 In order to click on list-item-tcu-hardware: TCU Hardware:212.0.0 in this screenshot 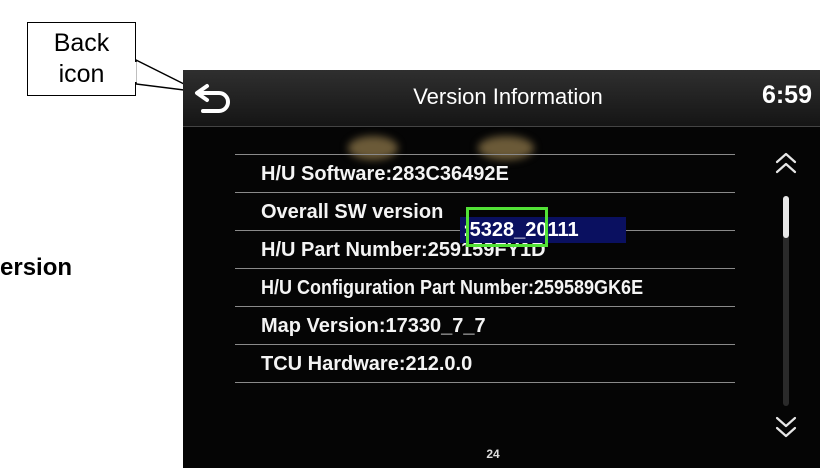, I will do `click(485, 363)`.